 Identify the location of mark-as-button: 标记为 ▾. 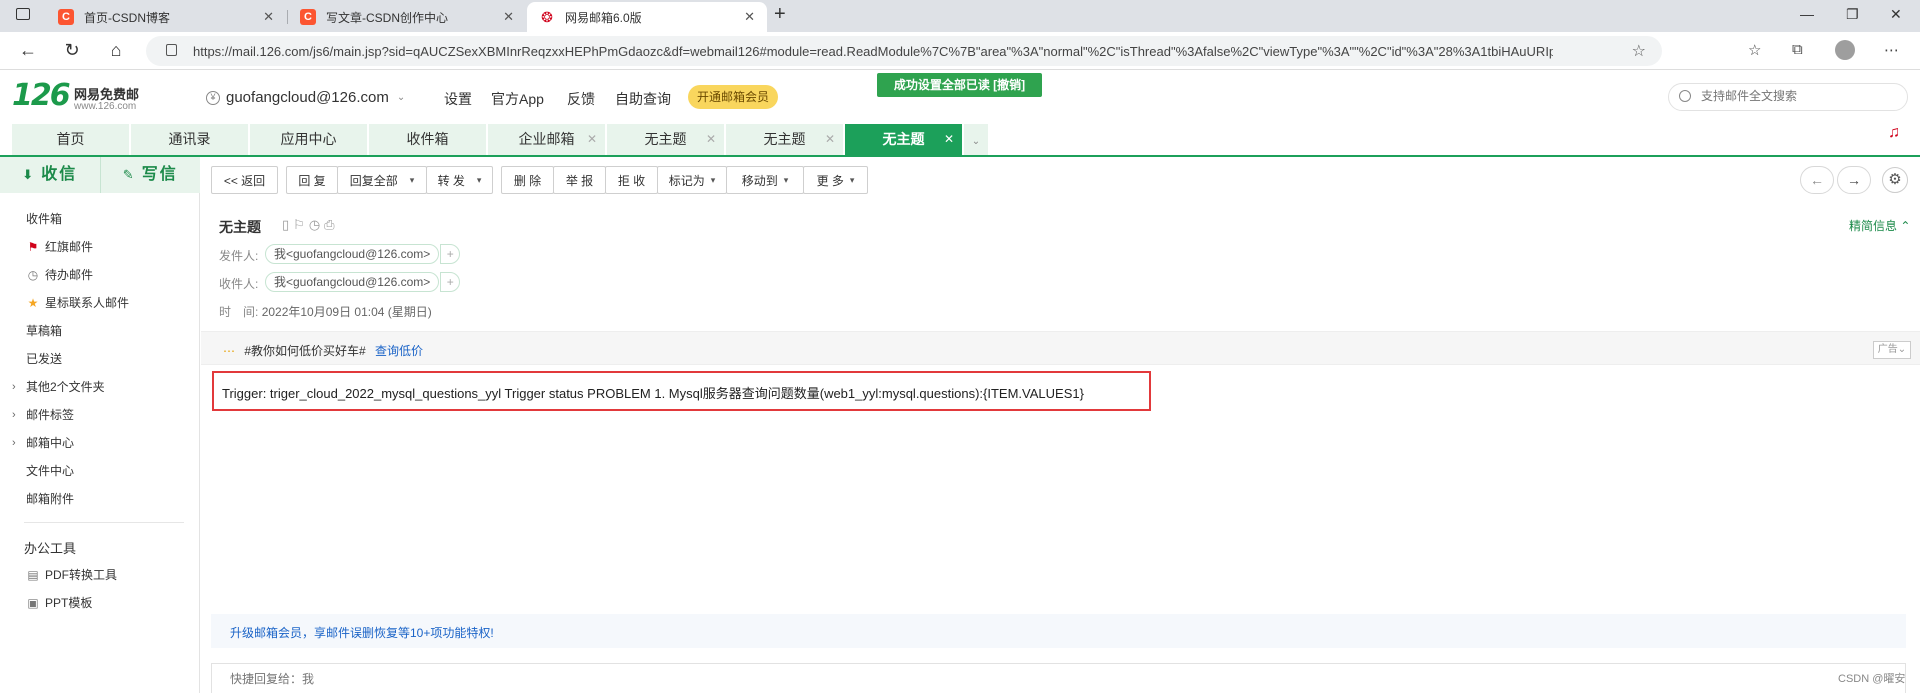
(692, 180).